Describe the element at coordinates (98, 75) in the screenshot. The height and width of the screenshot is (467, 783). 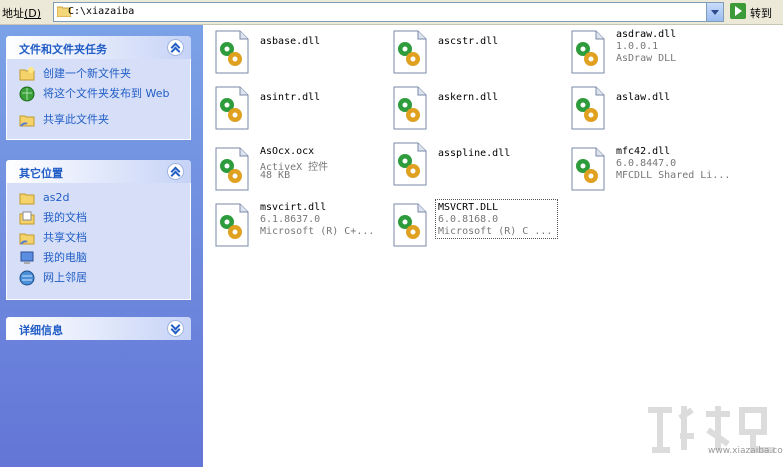
I see `task-new-folder: 创建一个新文件夹` at that location.